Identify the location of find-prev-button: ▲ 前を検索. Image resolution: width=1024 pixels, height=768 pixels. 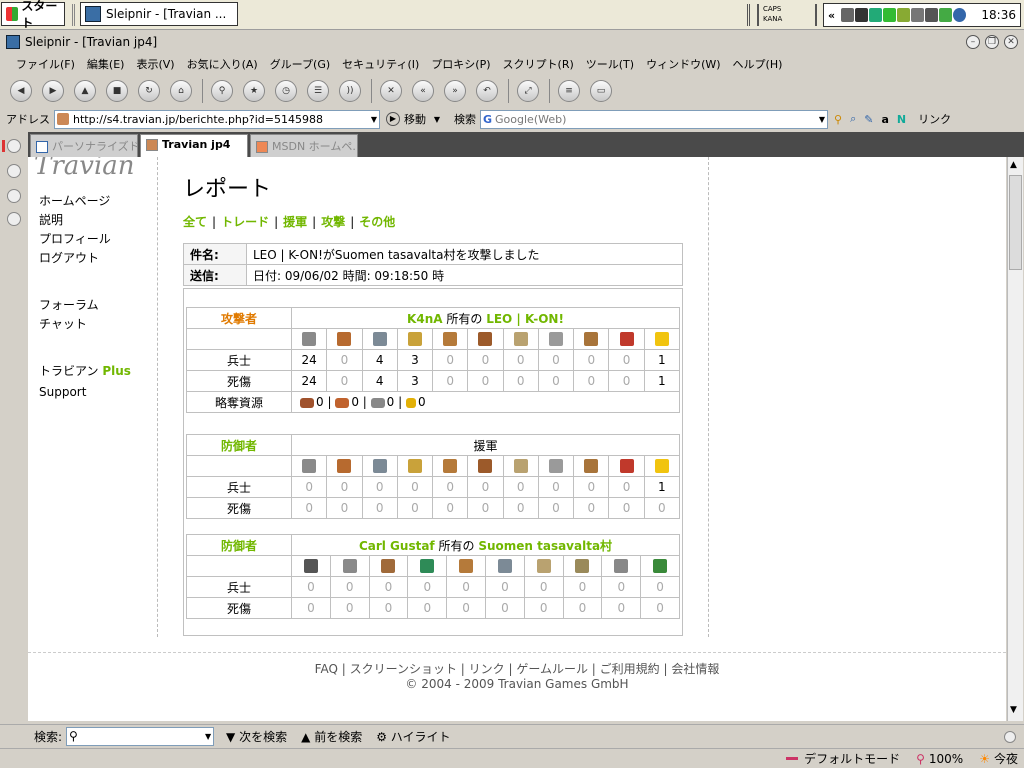
(331, 736).